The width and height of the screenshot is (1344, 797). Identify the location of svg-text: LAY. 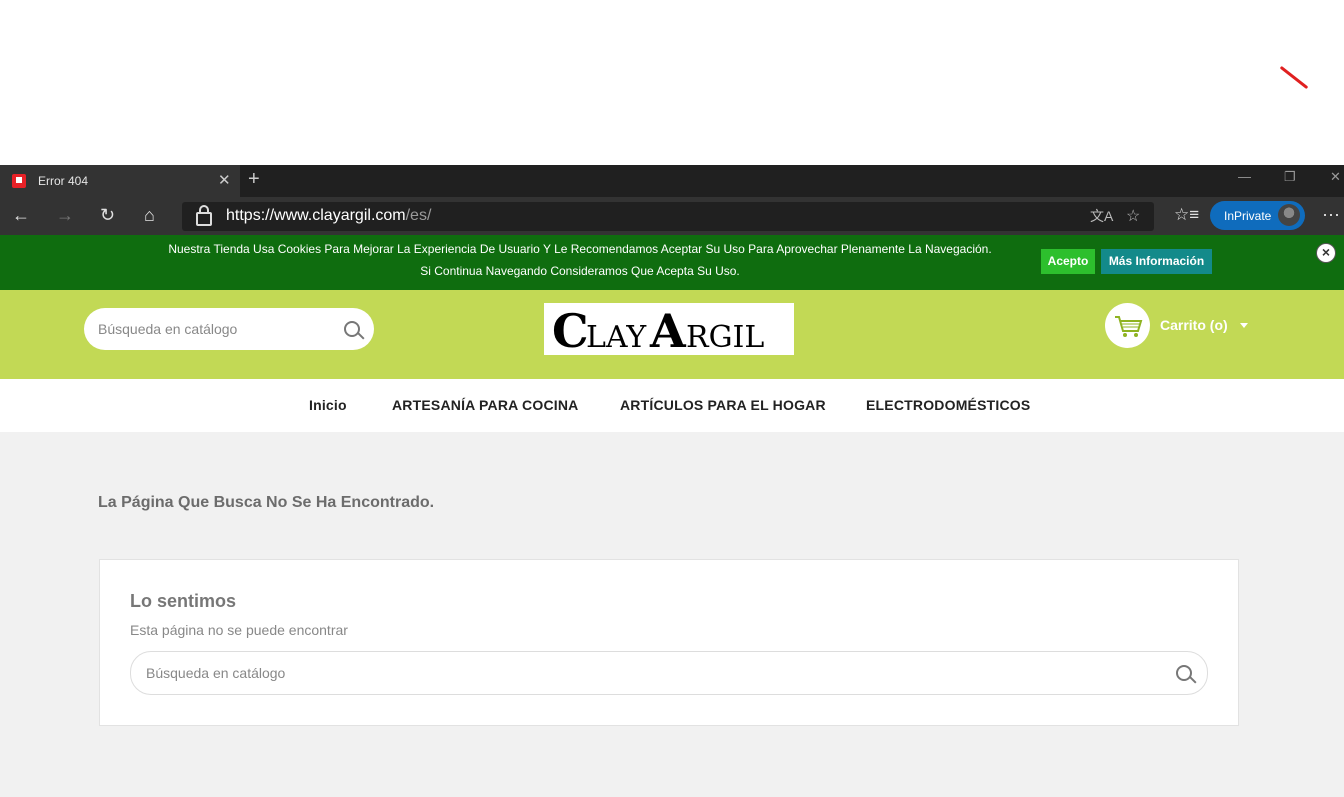
(616, 337).